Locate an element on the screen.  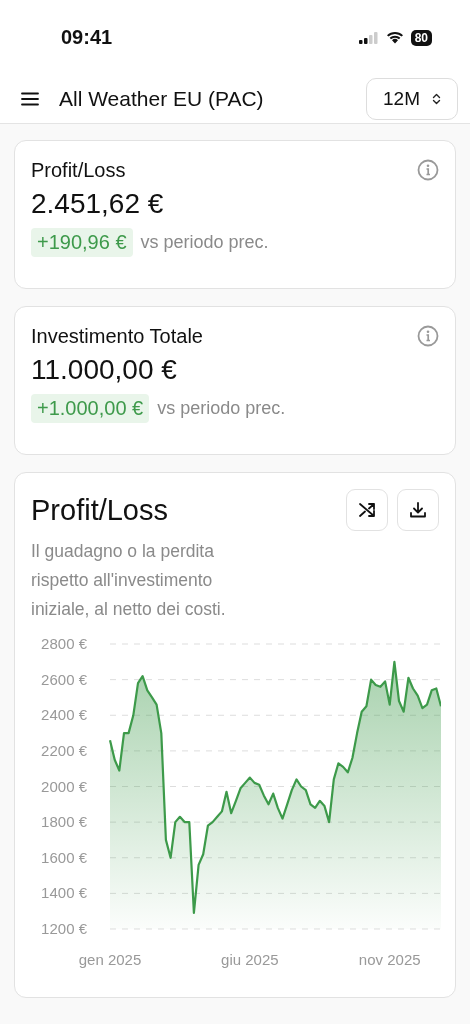
battery-level: 80 is located at coordinates (421, 37).